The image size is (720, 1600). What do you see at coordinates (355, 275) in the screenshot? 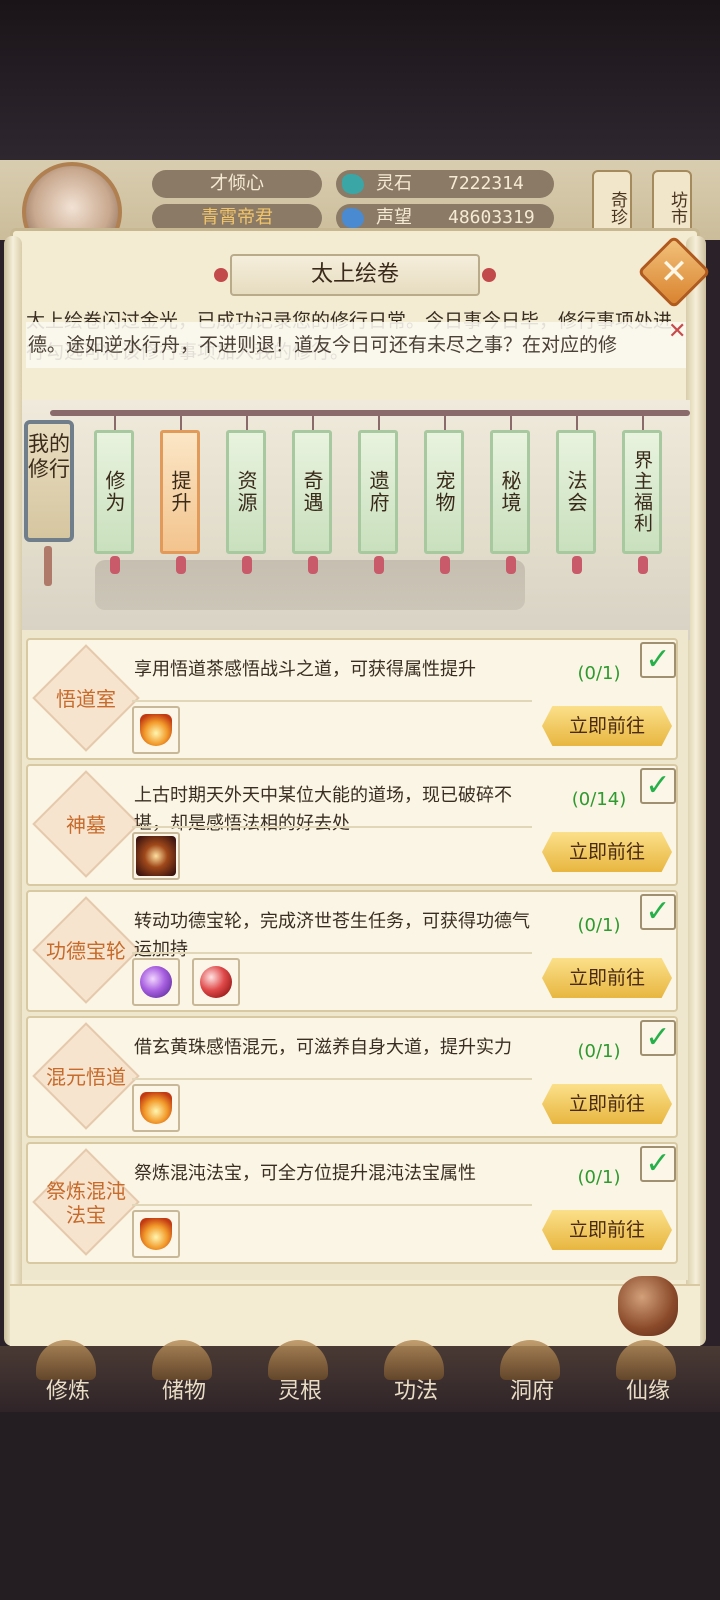
I see `dialog-title: 太上绘卷` at bounding box center [355, 275].